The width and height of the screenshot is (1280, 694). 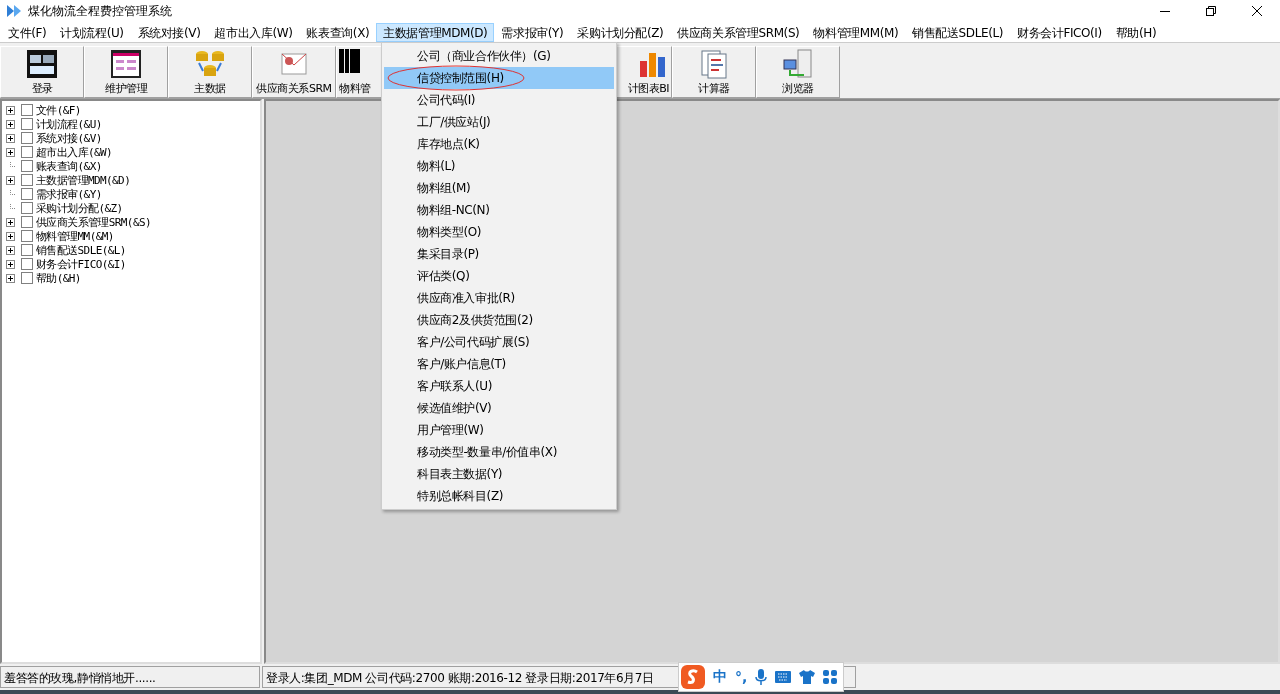 What do you see at coordinates (499, 276) in the screenshot?
I see `dropdown-item: 评估类(Q)` at bounding box center [499, 276].